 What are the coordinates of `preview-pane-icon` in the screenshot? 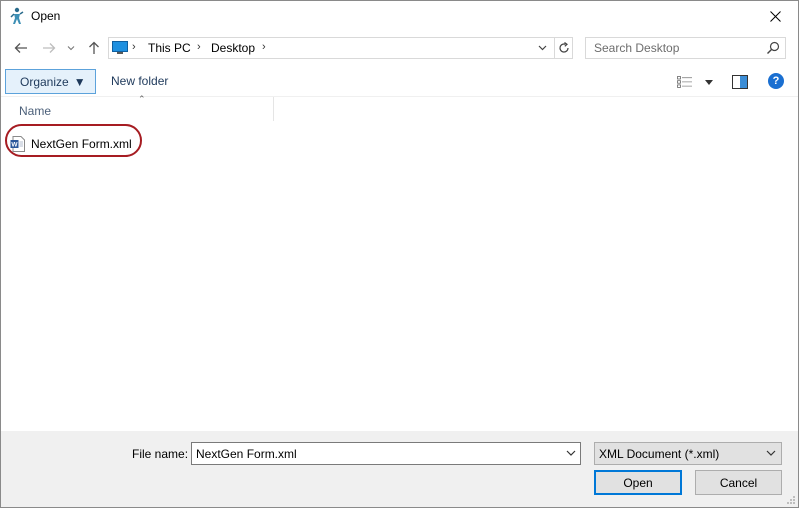 It's located at (740, 82).